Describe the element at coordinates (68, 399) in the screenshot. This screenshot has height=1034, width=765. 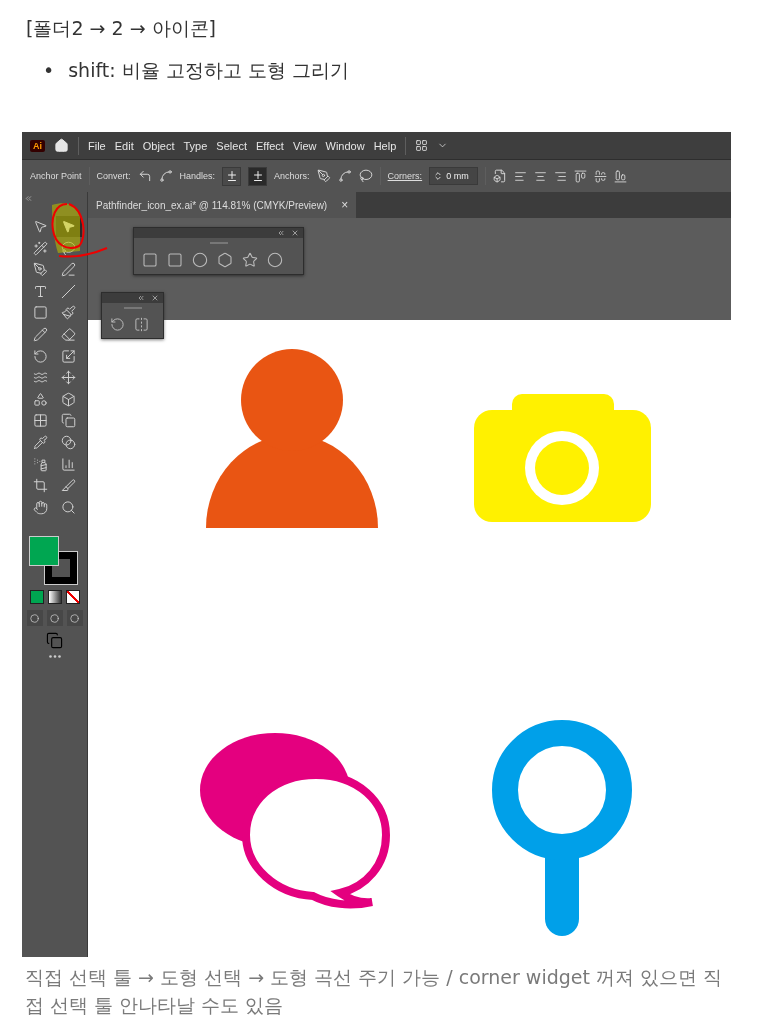
I see `perspective-icon` at that location.